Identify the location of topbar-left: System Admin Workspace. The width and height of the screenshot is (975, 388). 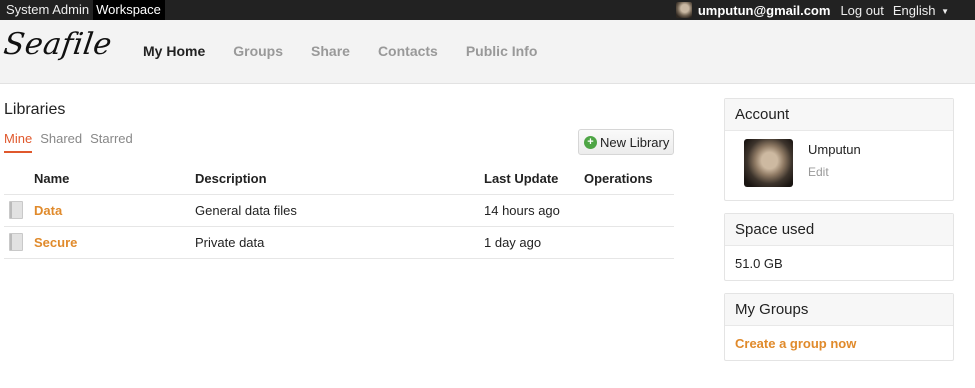
(82, 10).